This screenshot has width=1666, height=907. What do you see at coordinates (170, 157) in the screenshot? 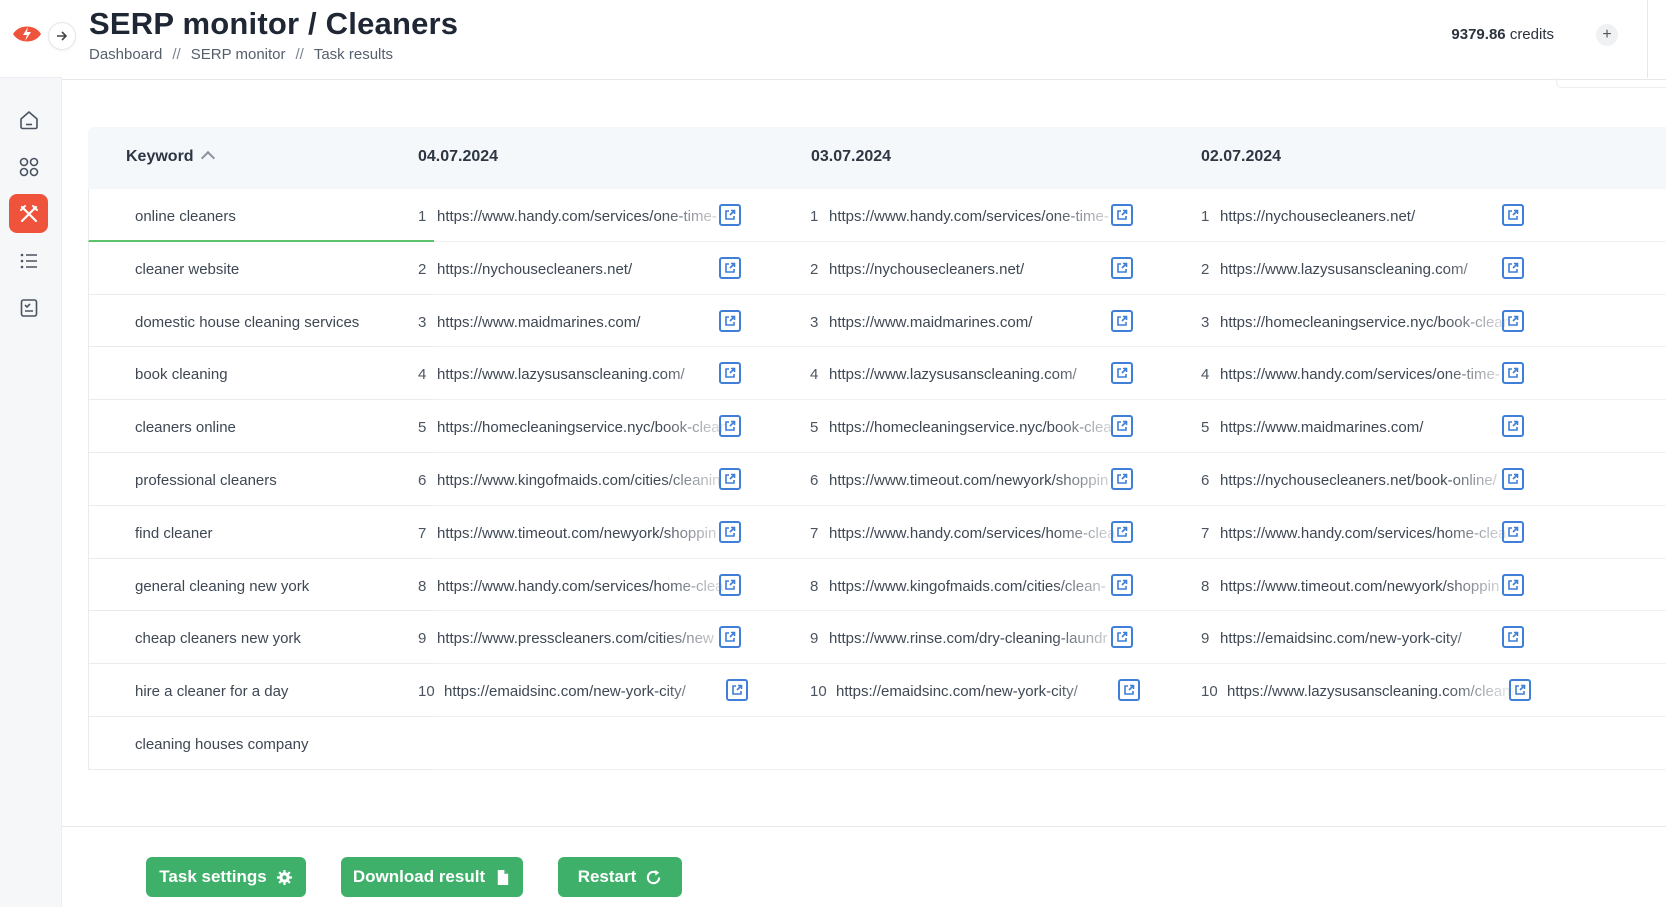
I see `keyword-column-header: Keyword` at bounding box center [170, 157].